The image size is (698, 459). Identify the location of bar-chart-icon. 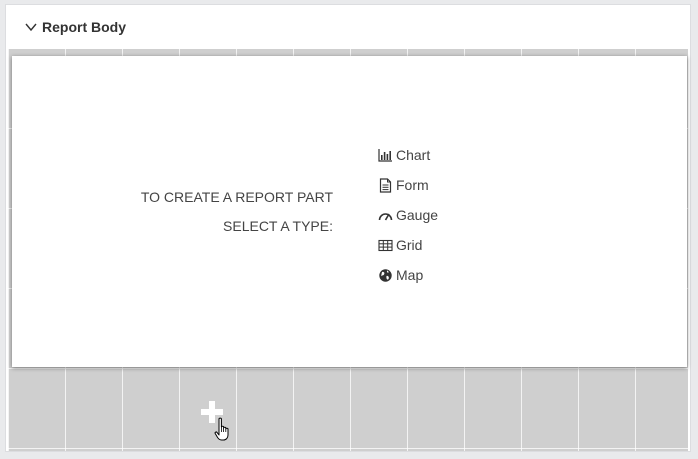
(387, 155).